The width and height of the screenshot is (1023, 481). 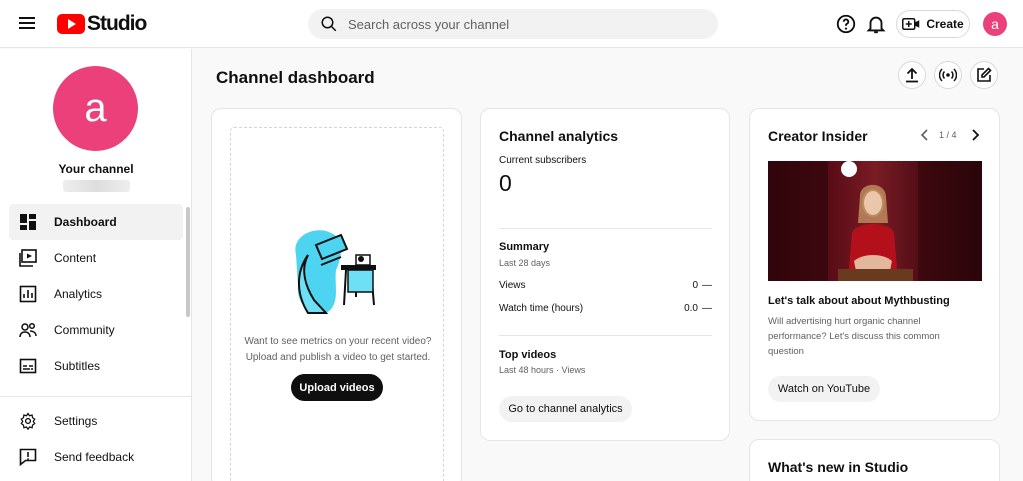 What do you see at coordinates (78, 294) in the screenshot?
I see `sidebar-item-label: Analytics` at bounding box center [78, 294].